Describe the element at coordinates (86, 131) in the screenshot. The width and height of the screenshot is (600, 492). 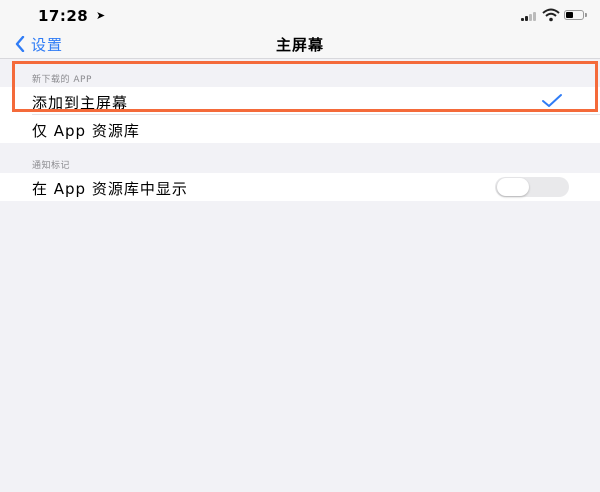
I see `option-label: 仅 App 资源库` at that location.